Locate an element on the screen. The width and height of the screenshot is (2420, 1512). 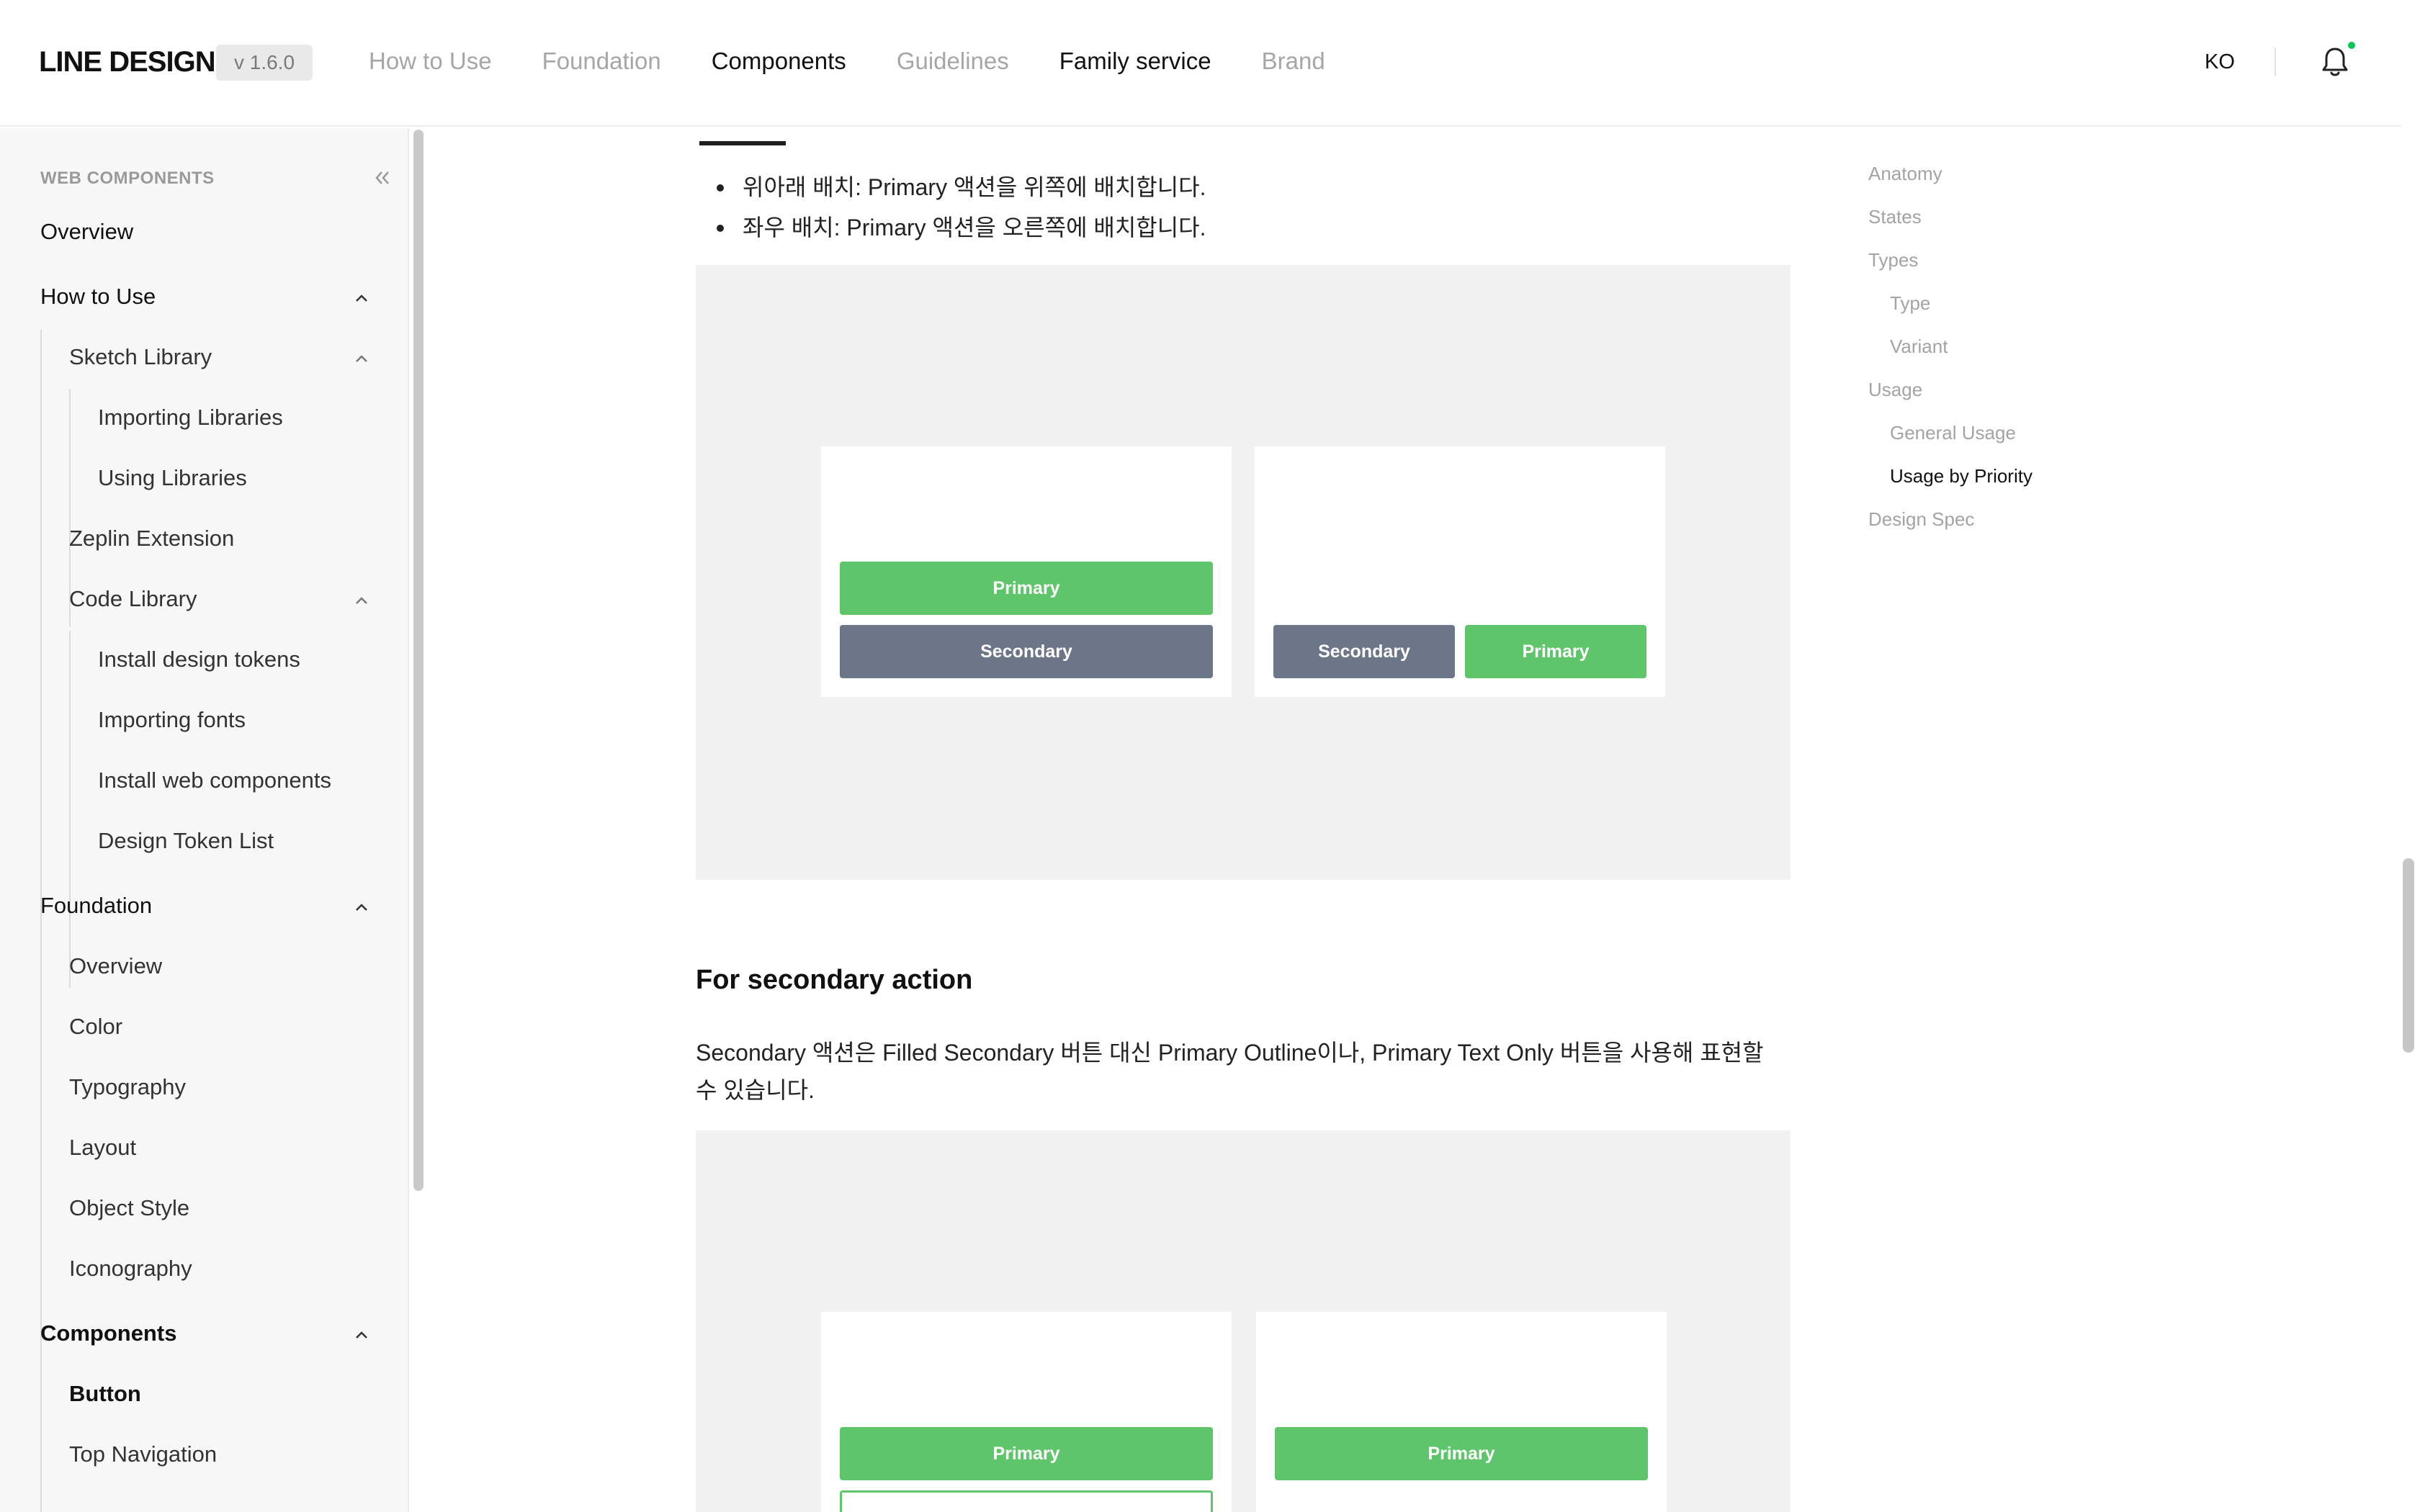
sidebar-item-zeplin-extension: Zeplin Extension is located at coordinates (151, 539).